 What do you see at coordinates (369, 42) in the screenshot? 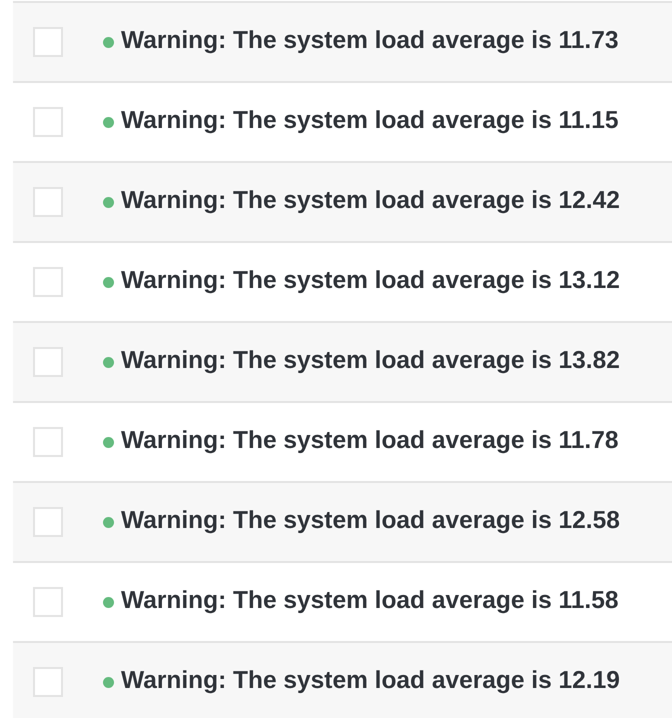
I see `alert-message: Warning: The system load average is 11.73` at bounding box center [369, 42].